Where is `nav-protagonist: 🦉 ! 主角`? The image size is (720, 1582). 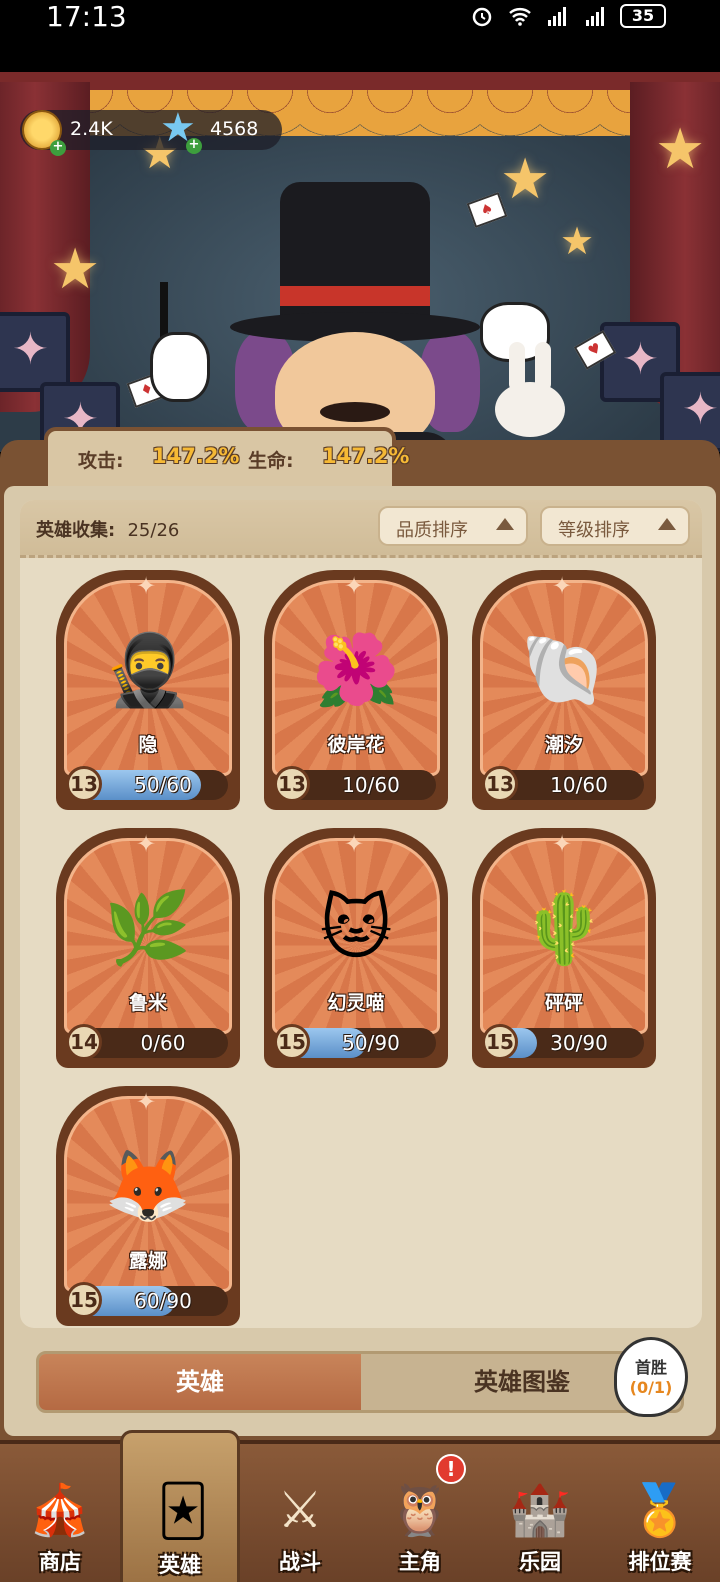
nav-protagonist: 🦉 ! 主角 is located at coordinates (420, 1513).